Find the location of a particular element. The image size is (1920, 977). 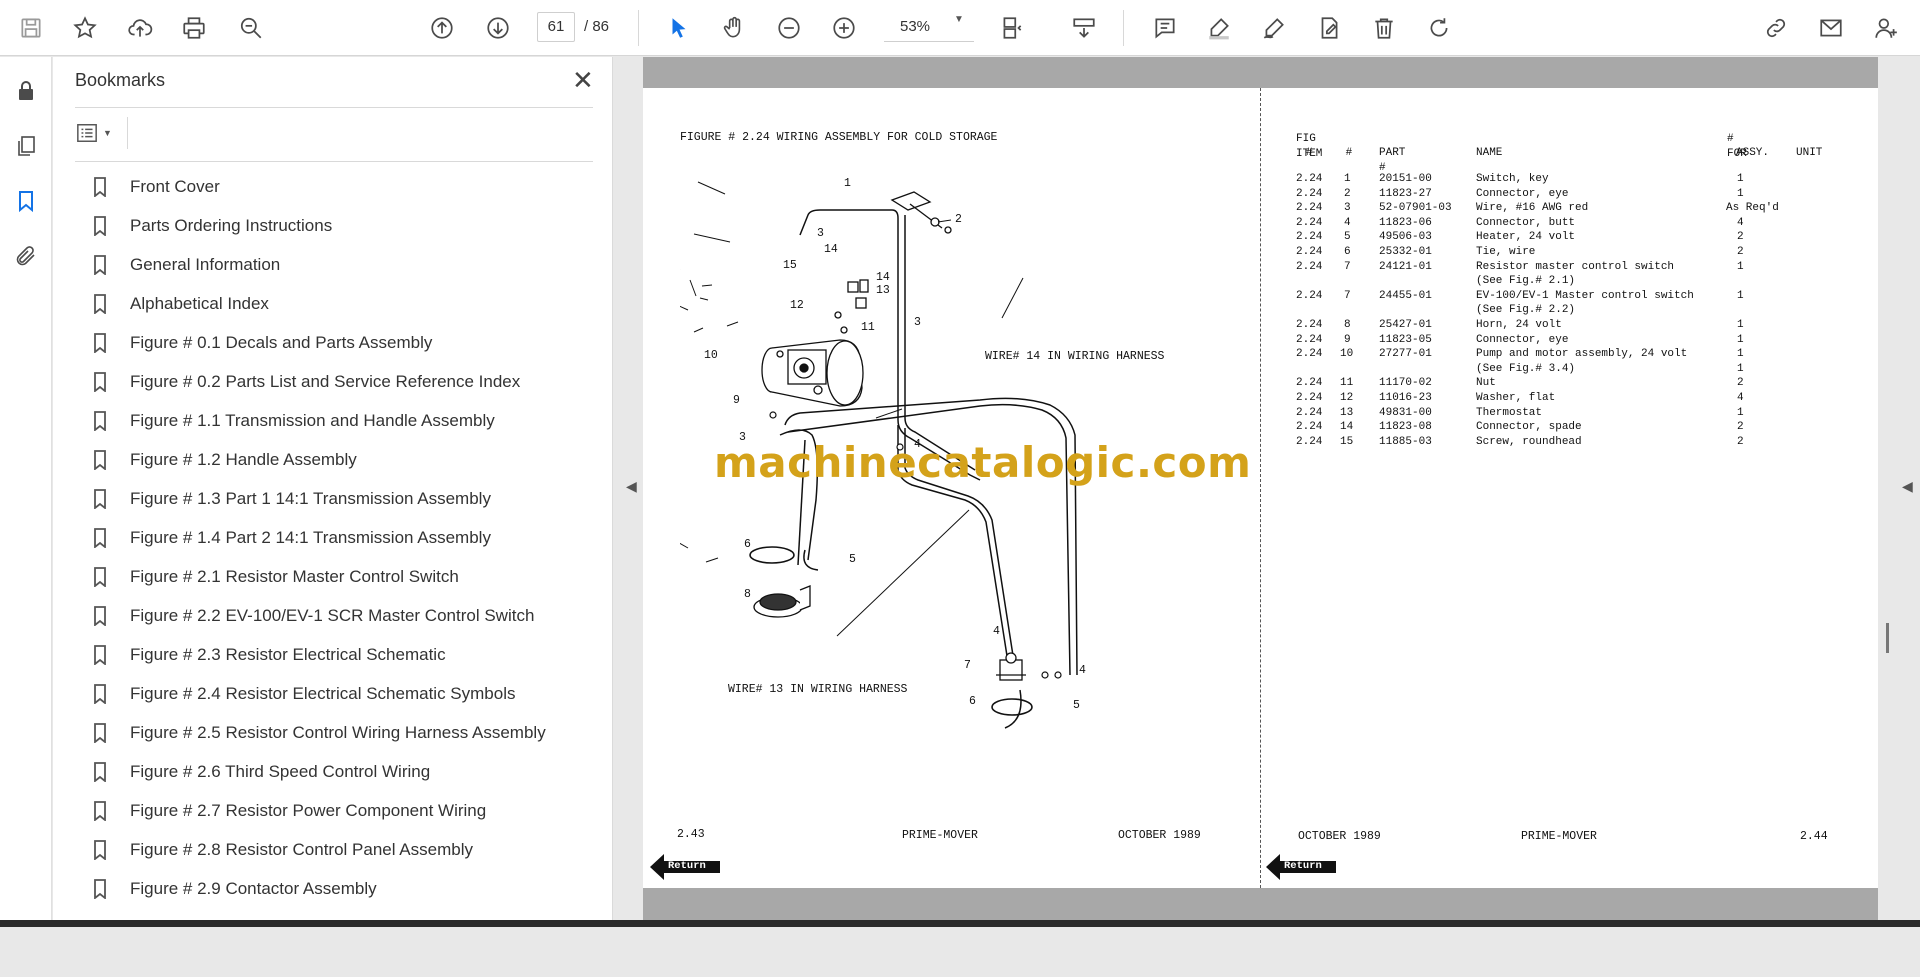

bookmark-options-button: ▼ is located at coordinates (98, 133).